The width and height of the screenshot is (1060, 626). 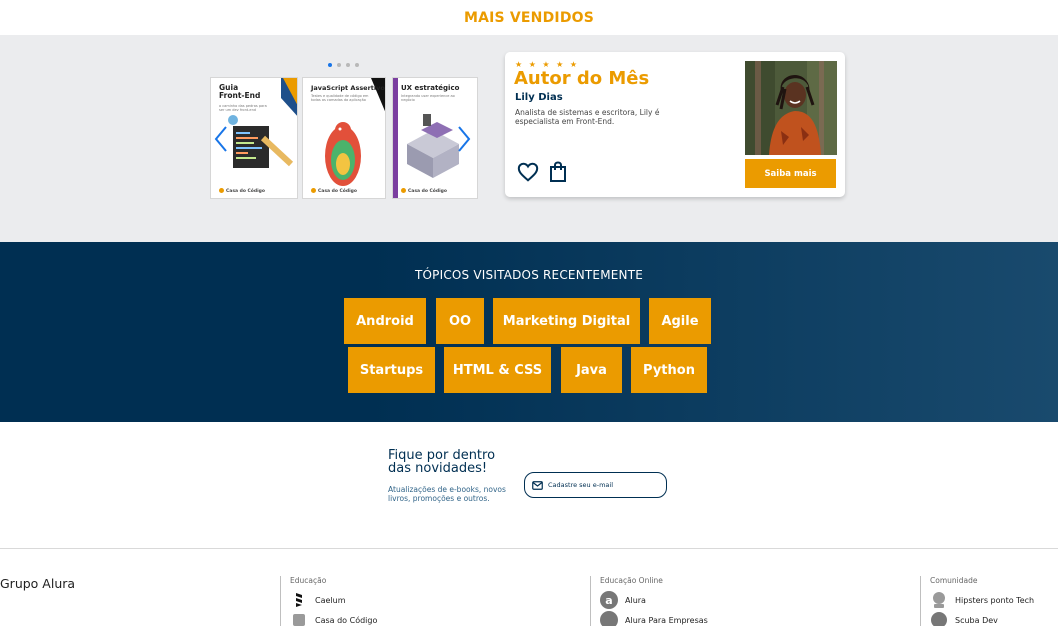 I want to click on author-name: Lily Dias, so click(x=539, y=97).